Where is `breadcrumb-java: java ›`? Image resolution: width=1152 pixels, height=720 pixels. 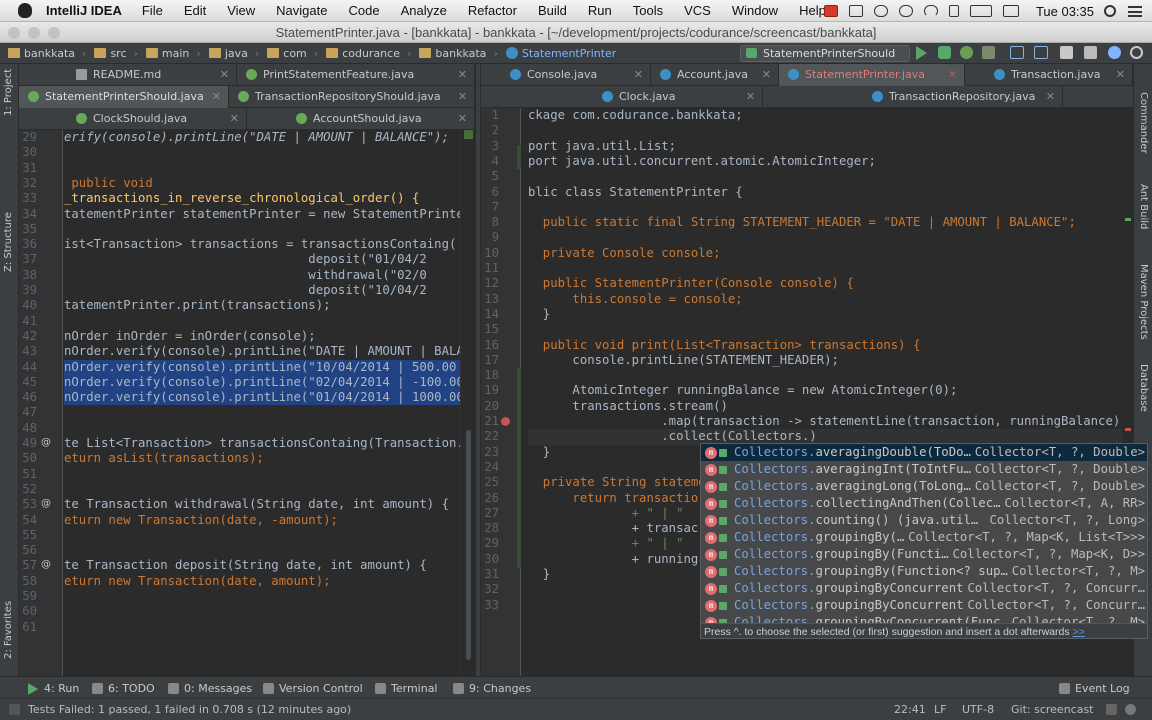 breadcrumb-java: java › is located at coordinates (233, 53).